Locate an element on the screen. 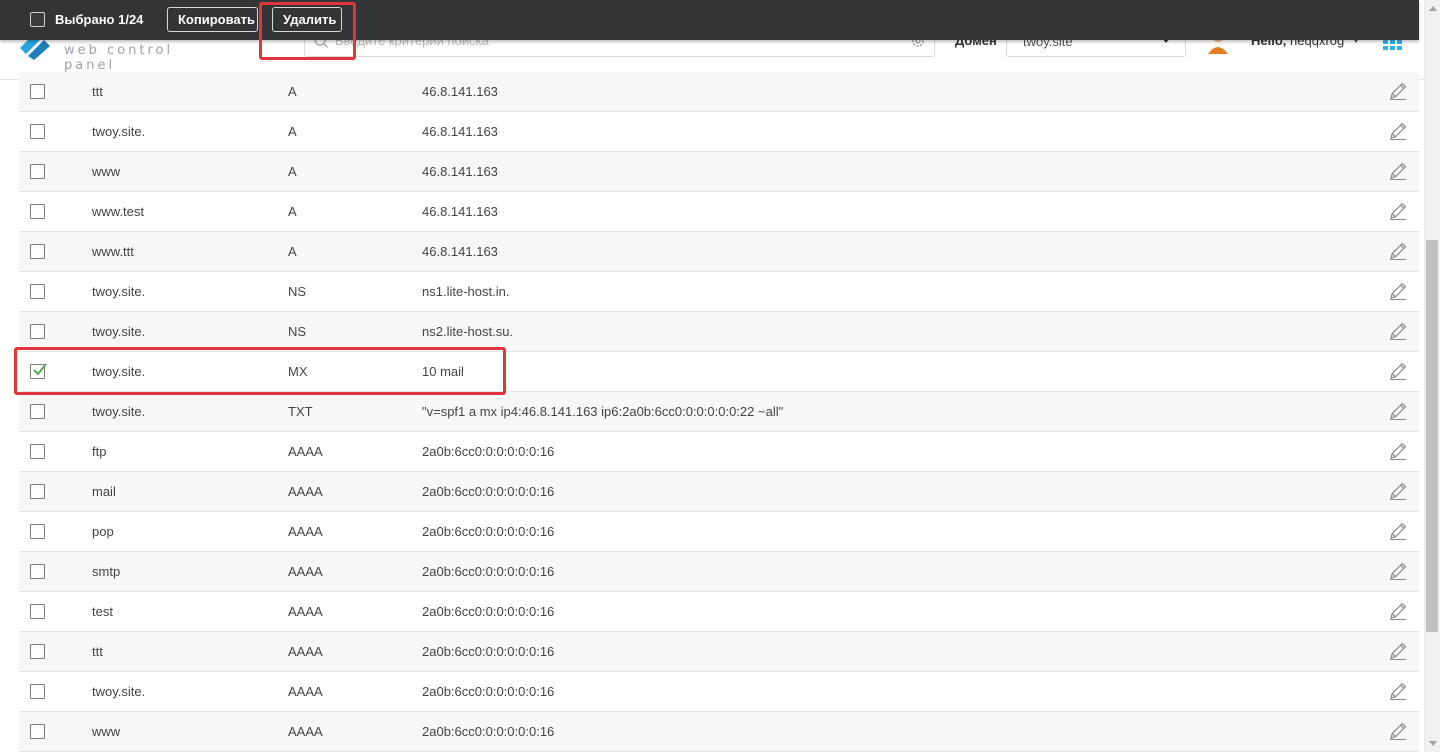  table-row: test AAAA 2a0b:6cc0:0:0:0:0:0:16 is located at coordinates (719, 612).